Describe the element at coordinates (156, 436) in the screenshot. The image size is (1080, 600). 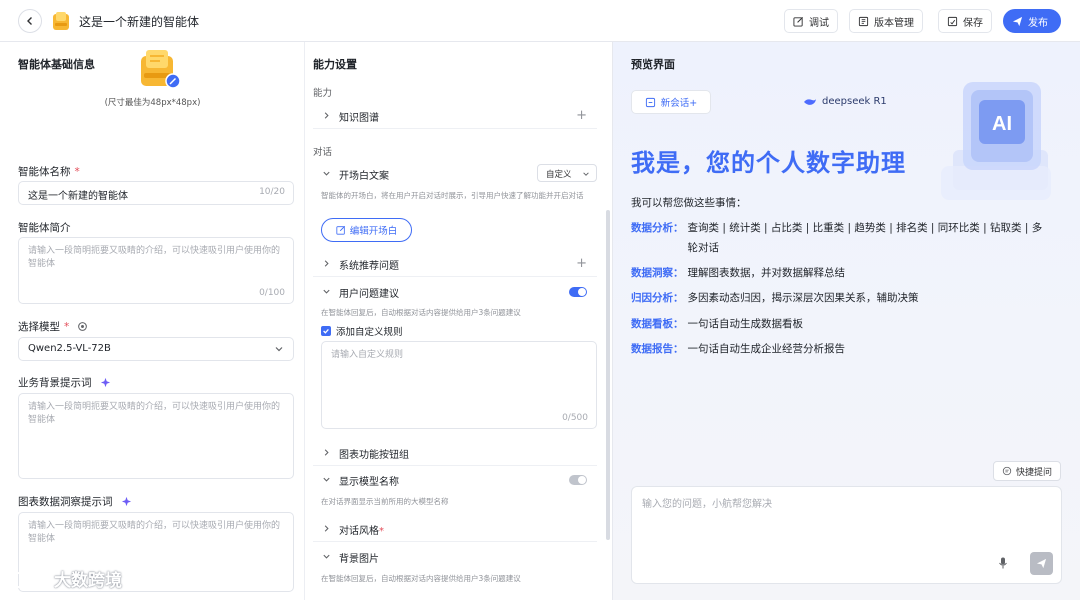
I see `bg-prompt-textarea: 请输入一段简明扼要又吸睛的介绍，可以快速吸引用户使用你的智能体` at that location.